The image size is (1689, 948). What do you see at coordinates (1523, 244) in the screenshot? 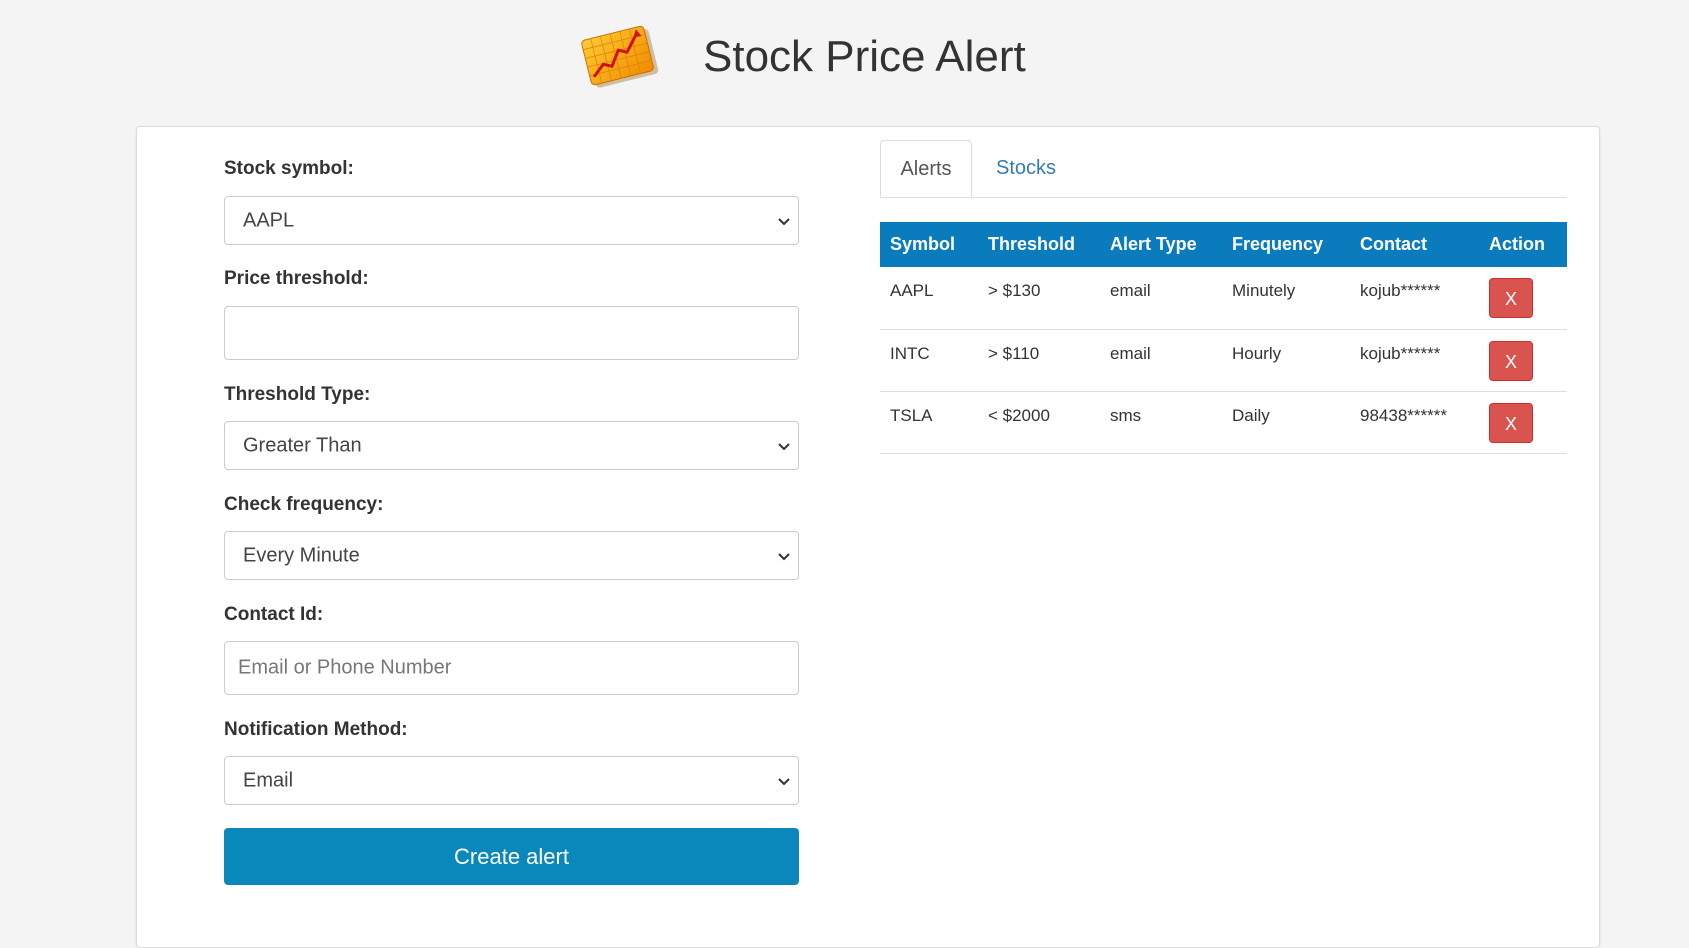
I see `column-header: Action` at bounding box center [1523, 244].